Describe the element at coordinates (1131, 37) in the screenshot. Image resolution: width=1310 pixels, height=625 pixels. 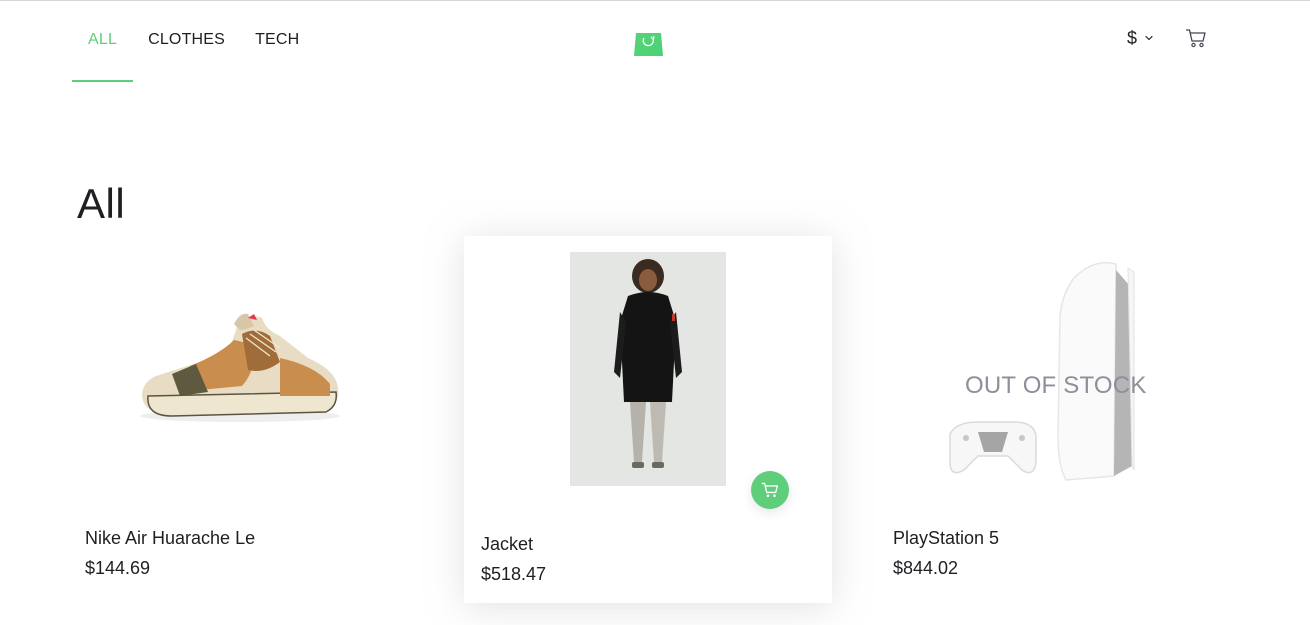
I see `currency-symbol: $` at that location.